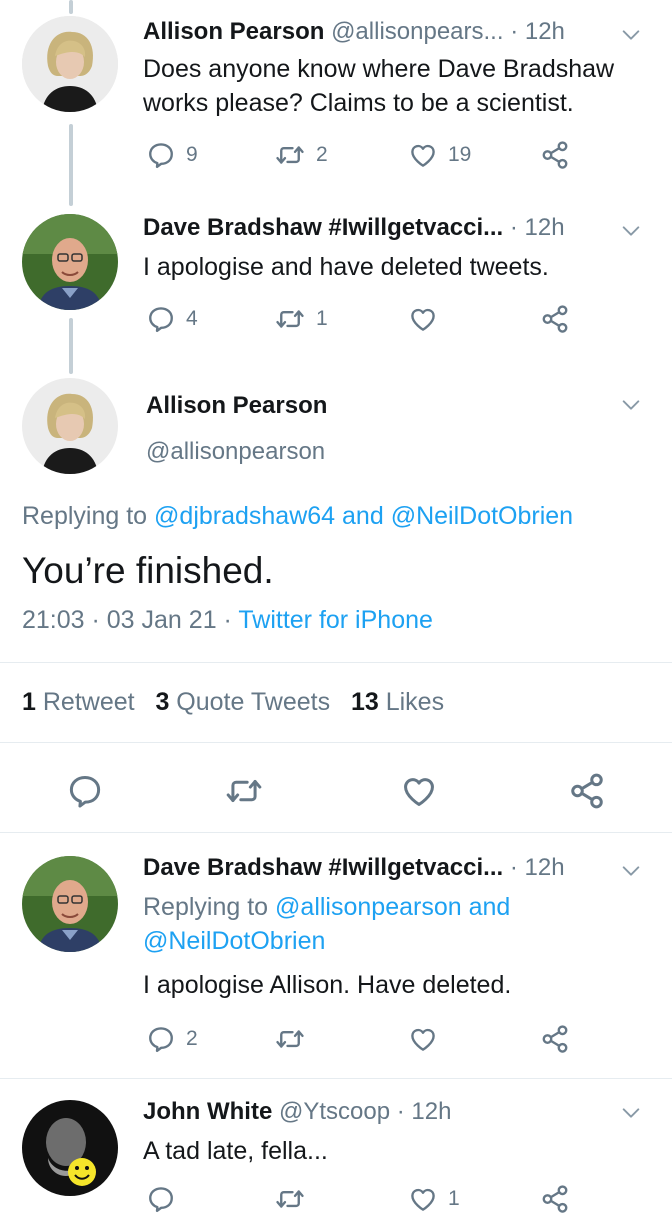 The width and height of the screenshot is (672, 1214). I want to click on retweet-button: 2, so click(301, 155).